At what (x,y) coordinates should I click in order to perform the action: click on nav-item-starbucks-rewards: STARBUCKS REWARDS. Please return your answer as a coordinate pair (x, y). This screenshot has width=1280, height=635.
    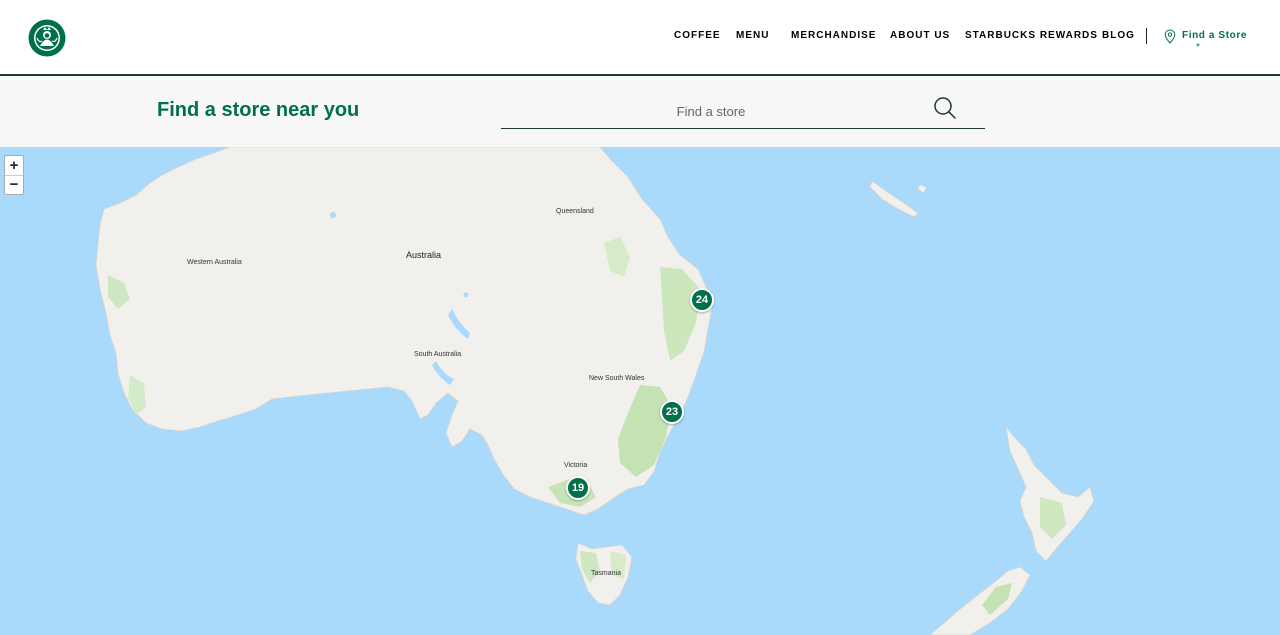
    Looking at the image, I should click on (1031, 36).